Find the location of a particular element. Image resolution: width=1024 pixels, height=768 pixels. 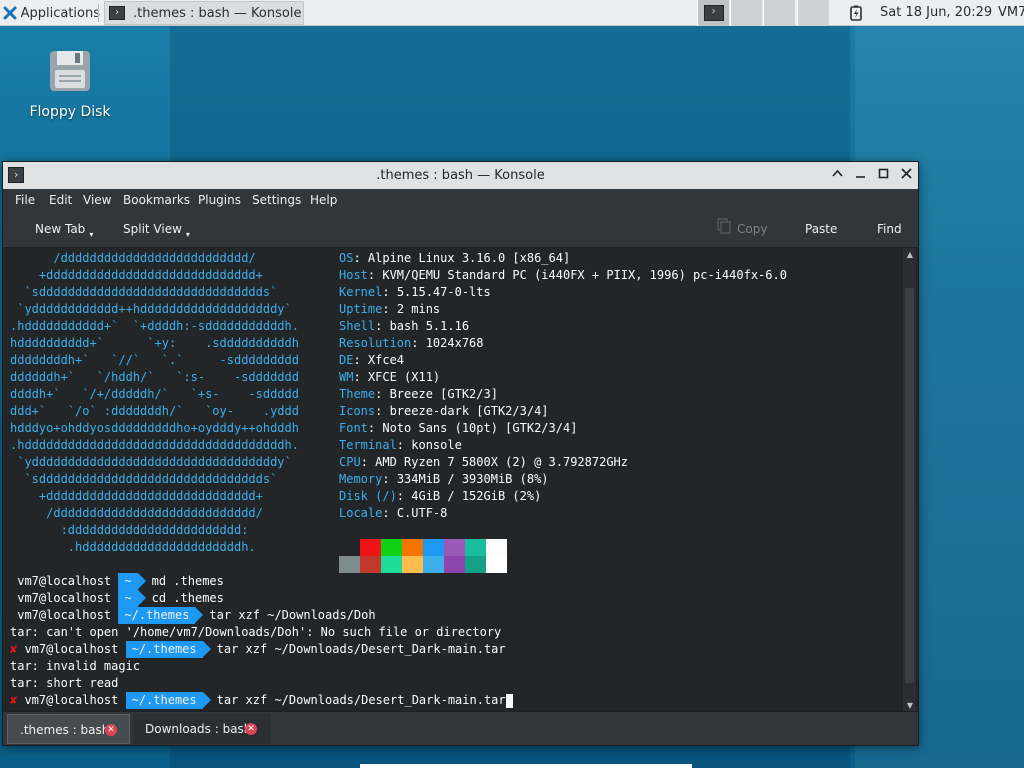

scrollbar-thumb is located at coordinates (909, 485).